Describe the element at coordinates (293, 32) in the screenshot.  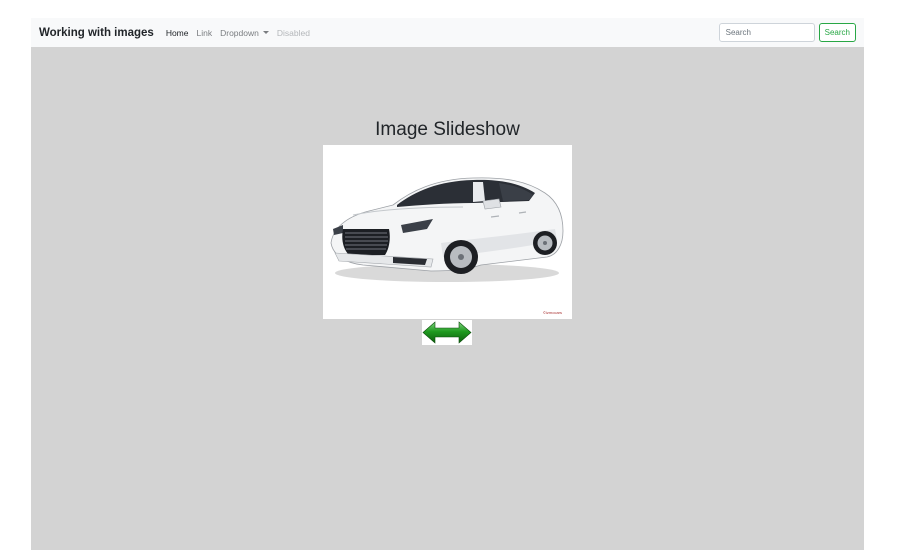
I see `nav-link-disabled: Disabled` at that location.